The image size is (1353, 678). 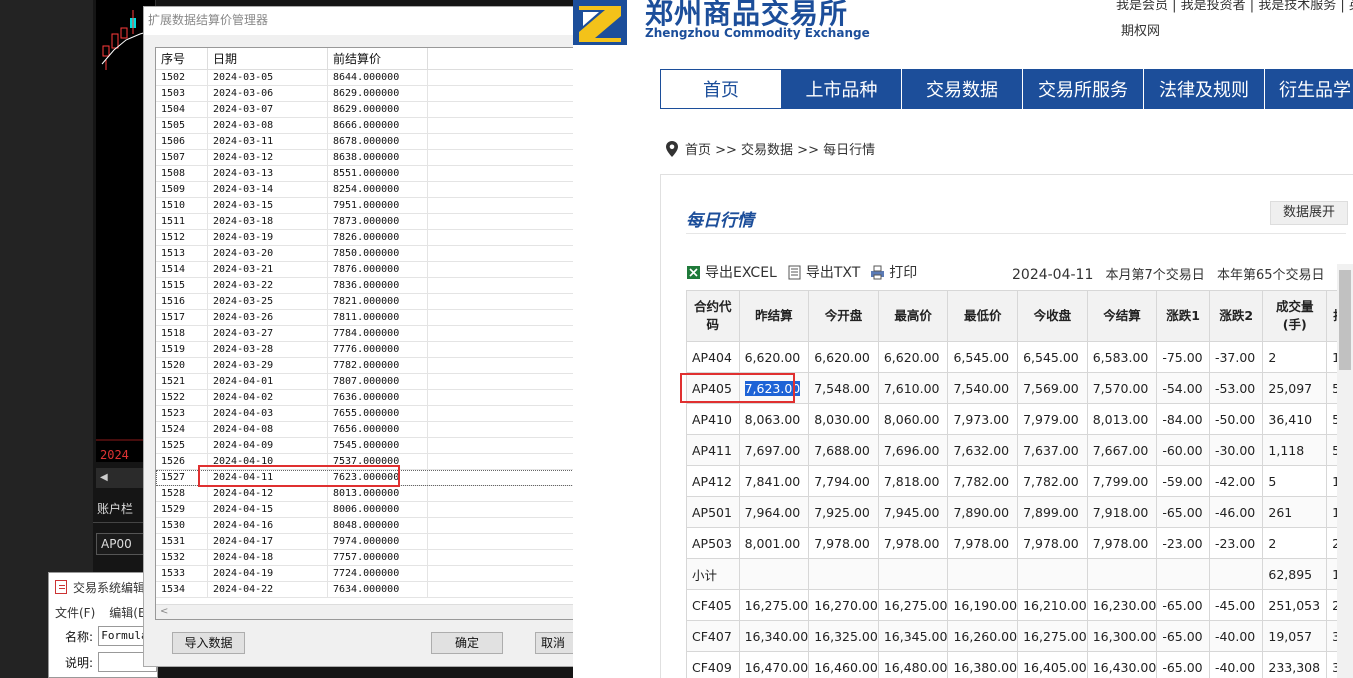 What do you see at coordinates (370, 94) in the screenshot?
I see `list-item: 1503 2024-03-06 8629.000000` at bounding box center [370, 94].